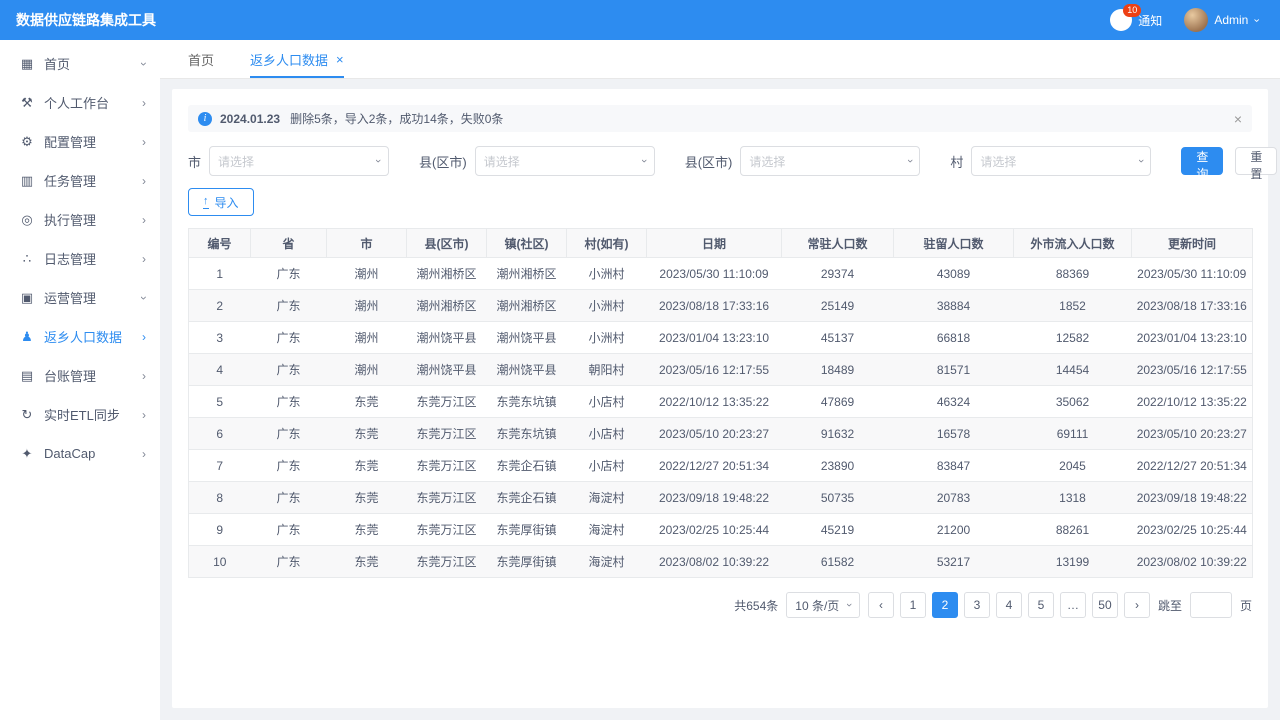  I want to click on tab-label: 首页, so click(201, 60).